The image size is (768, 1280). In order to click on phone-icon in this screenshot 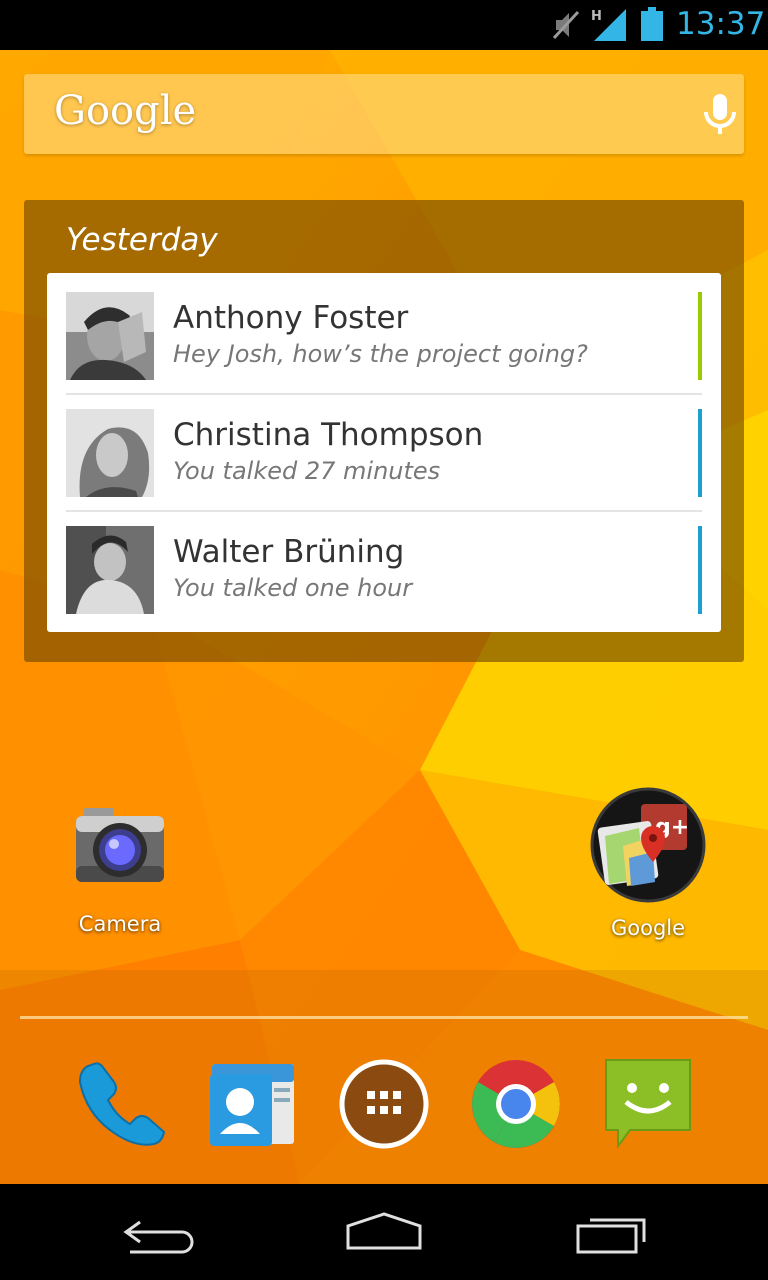, I will do `click(120, 1104)`.